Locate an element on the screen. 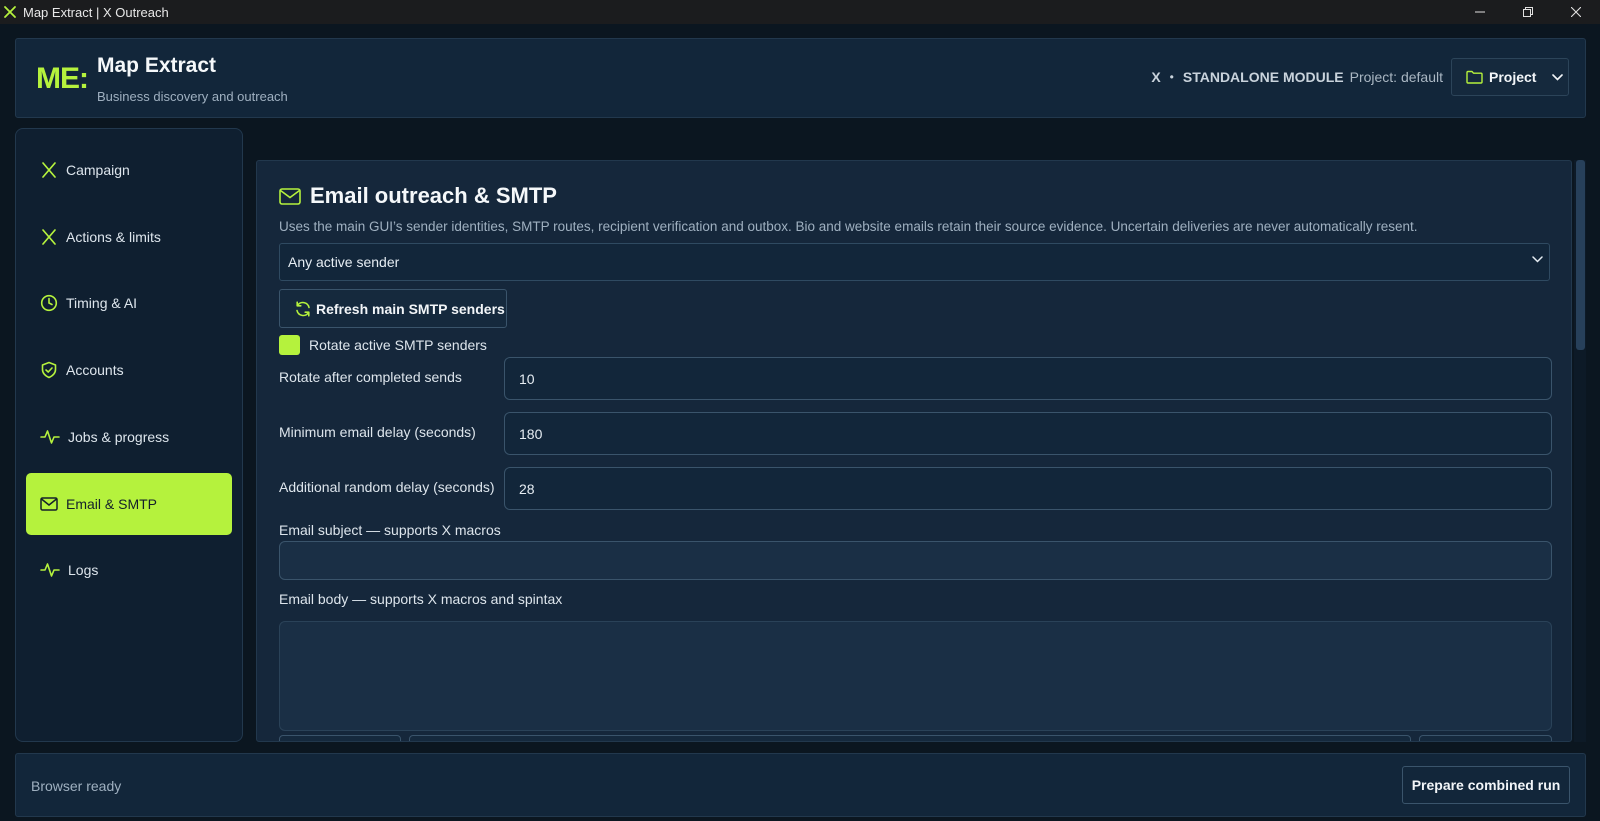 The image size is (1600, 821). sidebar-item-timing-ai: Timing & AI is located at coordinates (129, 303).